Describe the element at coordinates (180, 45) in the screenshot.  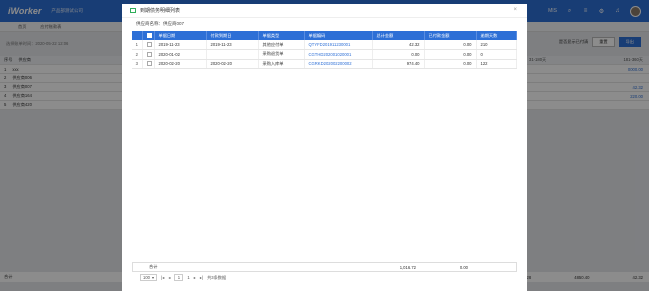
I see `doc-date: 2019-11-23` at that location.